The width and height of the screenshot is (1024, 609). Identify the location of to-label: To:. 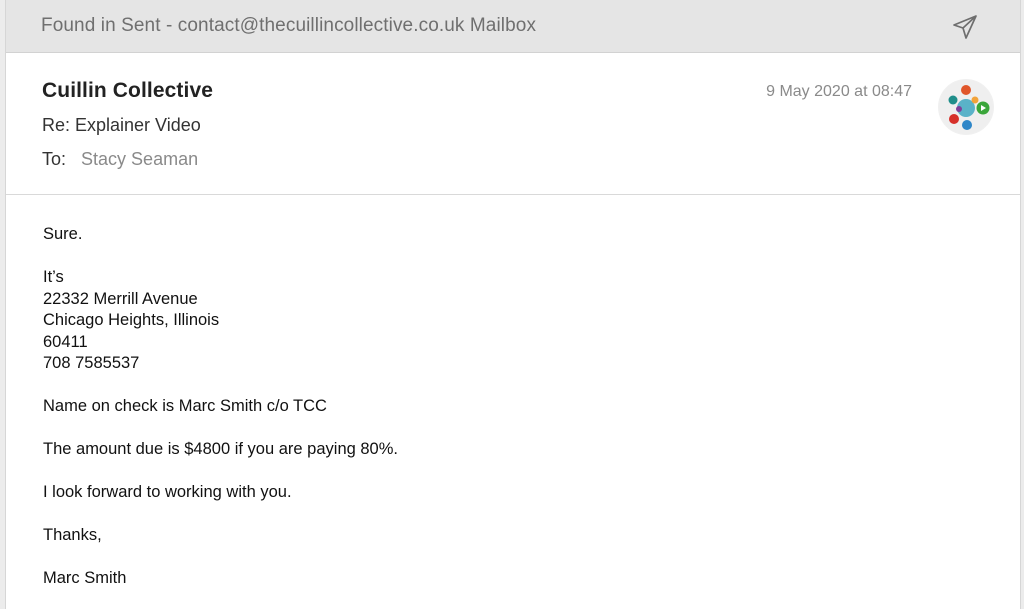
(54, 159).